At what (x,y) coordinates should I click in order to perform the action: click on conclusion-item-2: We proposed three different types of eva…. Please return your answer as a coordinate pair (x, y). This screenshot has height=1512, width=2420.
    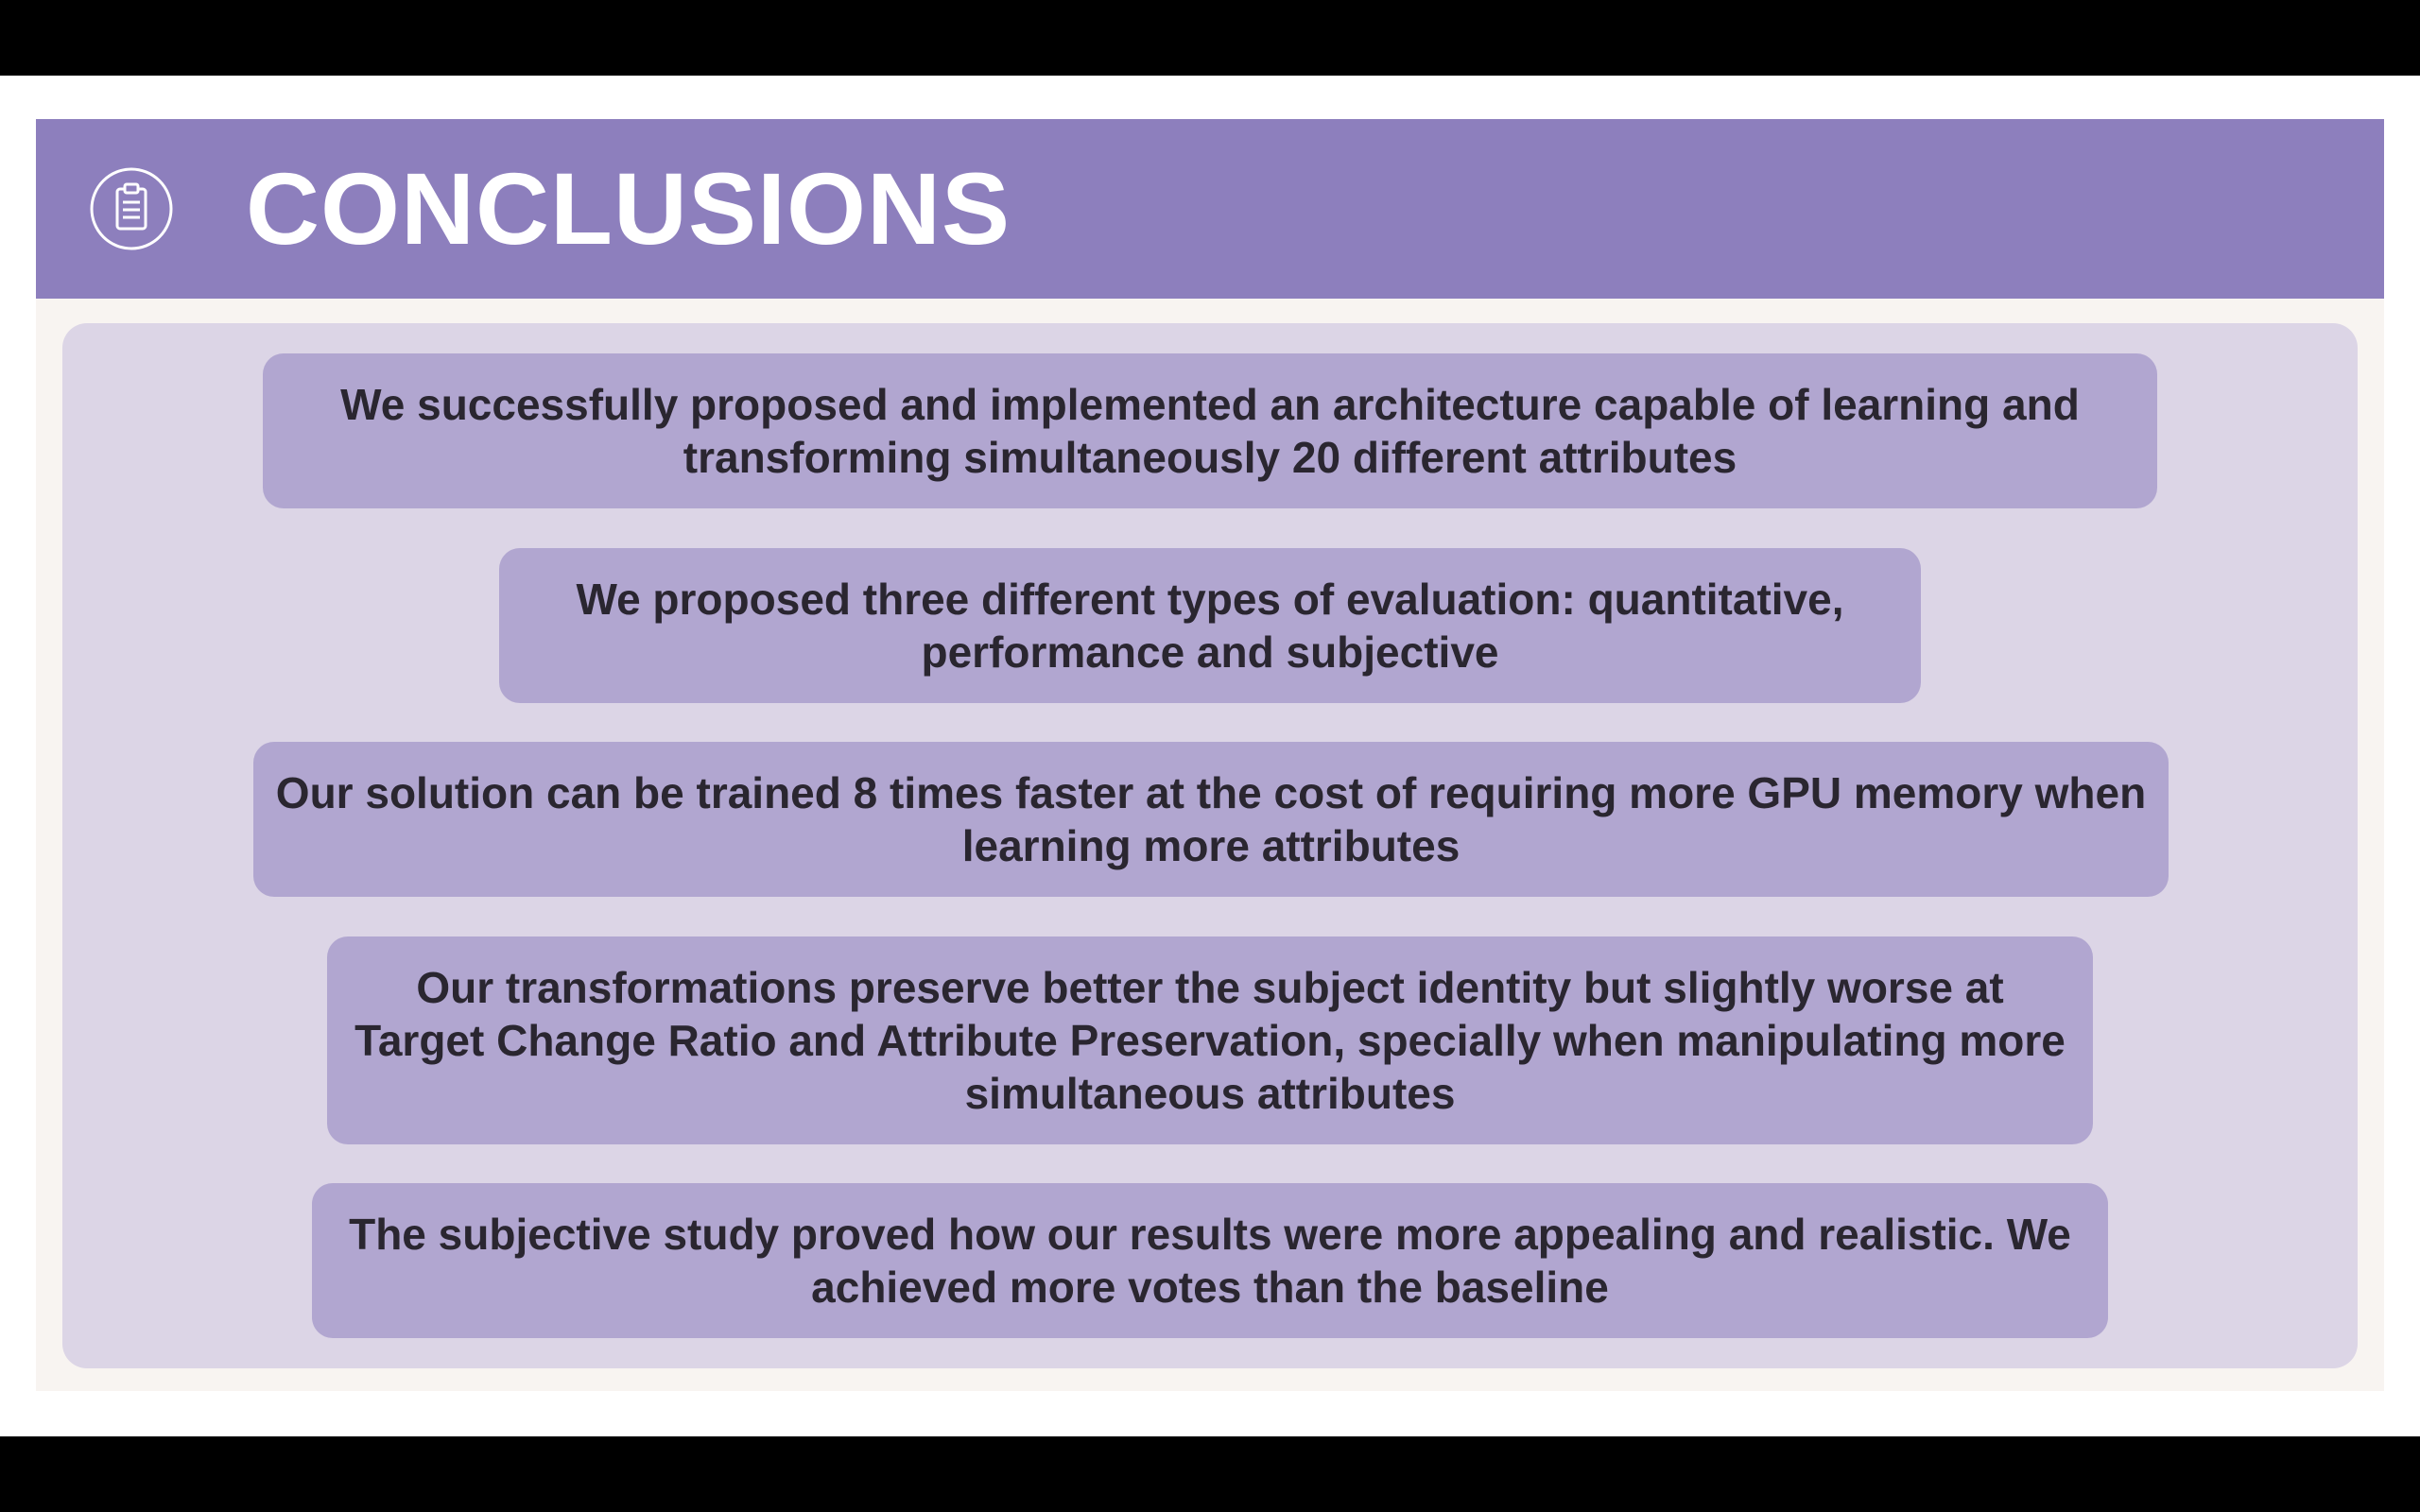
    Looking at the image, I should click on (1210, 625).